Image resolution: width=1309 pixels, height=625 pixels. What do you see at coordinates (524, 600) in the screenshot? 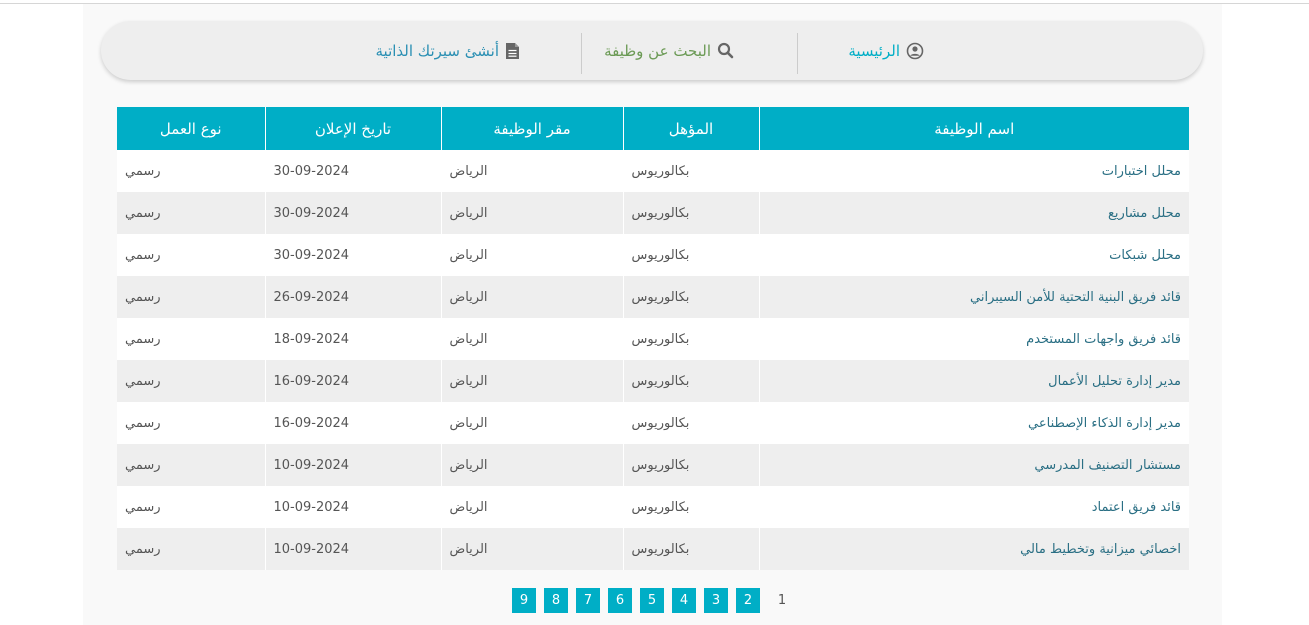
I see `page-link-9: 9` at bounding box center [524, 600].